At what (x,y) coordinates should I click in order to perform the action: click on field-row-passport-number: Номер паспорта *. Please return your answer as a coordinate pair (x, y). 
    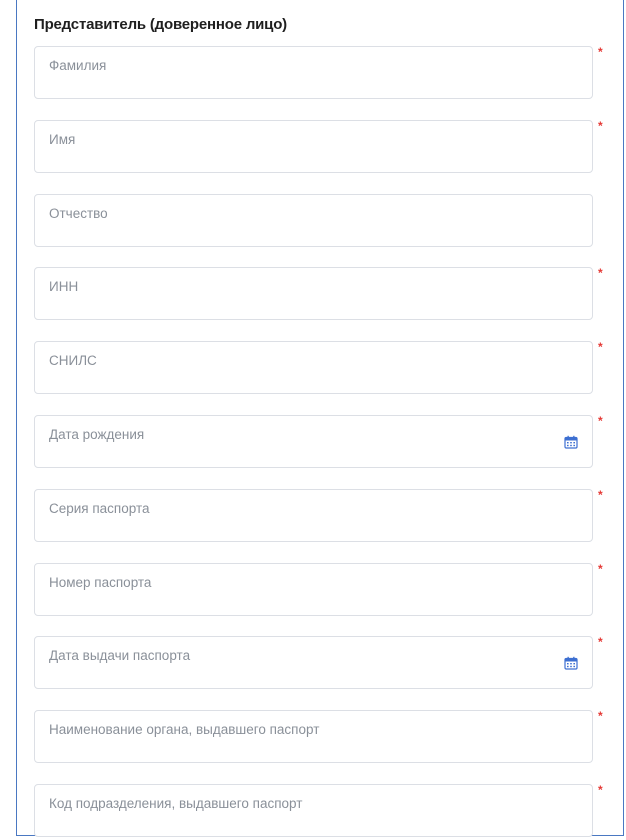
    Looking at the image, I should click on (324, 590).